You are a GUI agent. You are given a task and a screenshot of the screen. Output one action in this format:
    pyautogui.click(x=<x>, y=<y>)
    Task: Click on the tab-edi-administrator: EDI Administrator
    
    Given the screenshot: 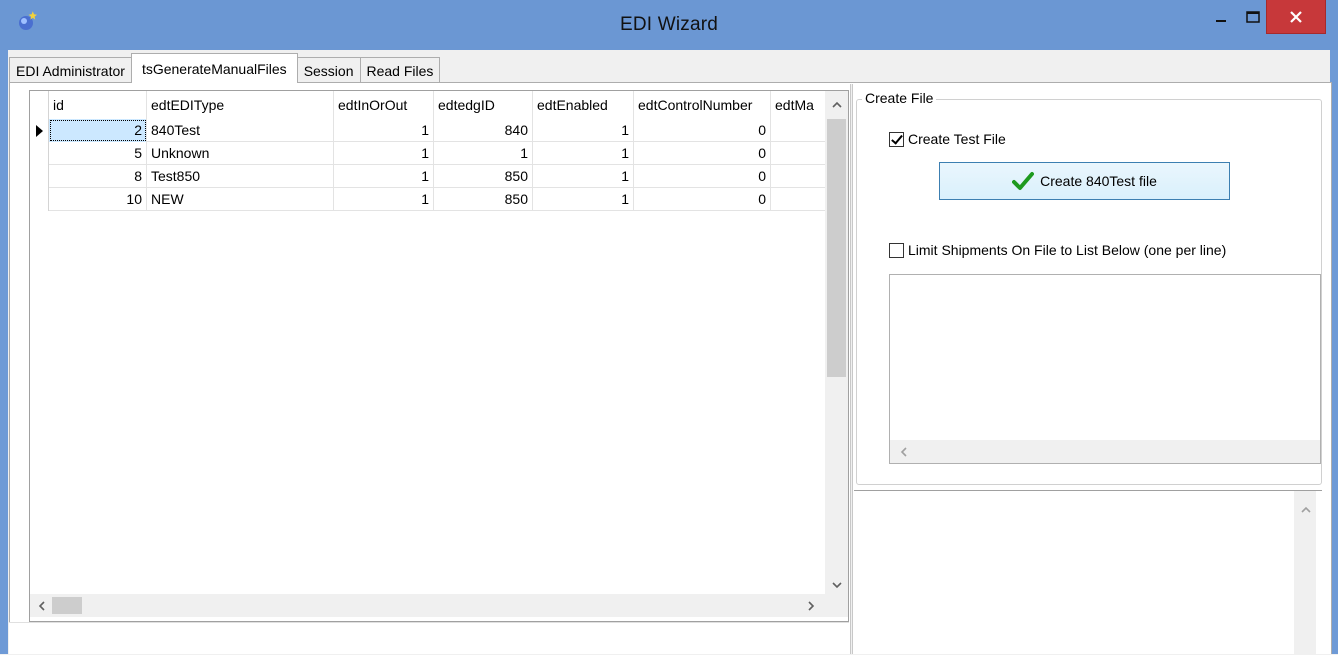 What is the action you would take?
    pyautogui.click(x=70, y=70)
    